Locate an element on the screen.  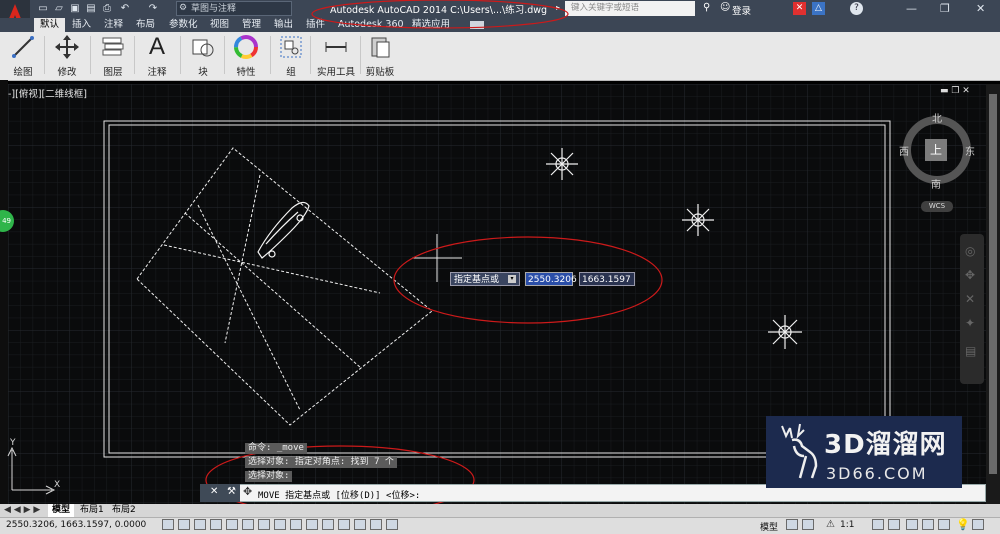
annotate-button: A 注释 is located at coordinates (157, 55).